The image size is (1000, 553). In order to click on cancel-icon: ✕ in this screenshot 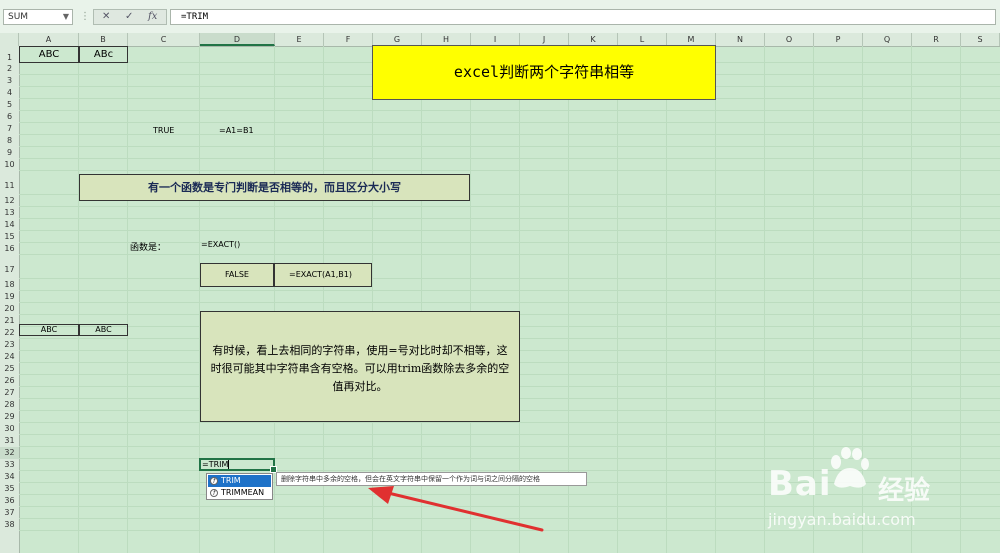, I will do `click(106, 17)`.